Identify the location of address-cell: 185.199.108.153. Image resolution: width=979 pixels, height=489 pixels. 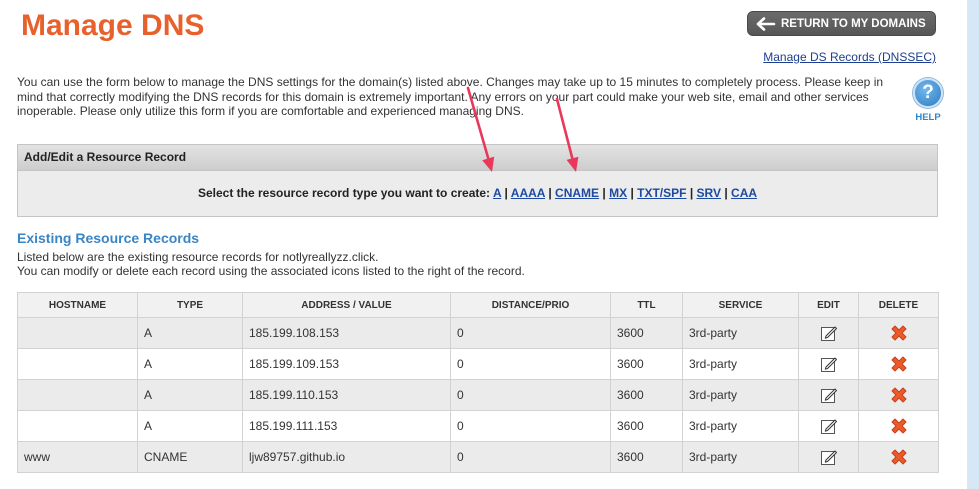
(346, 333).